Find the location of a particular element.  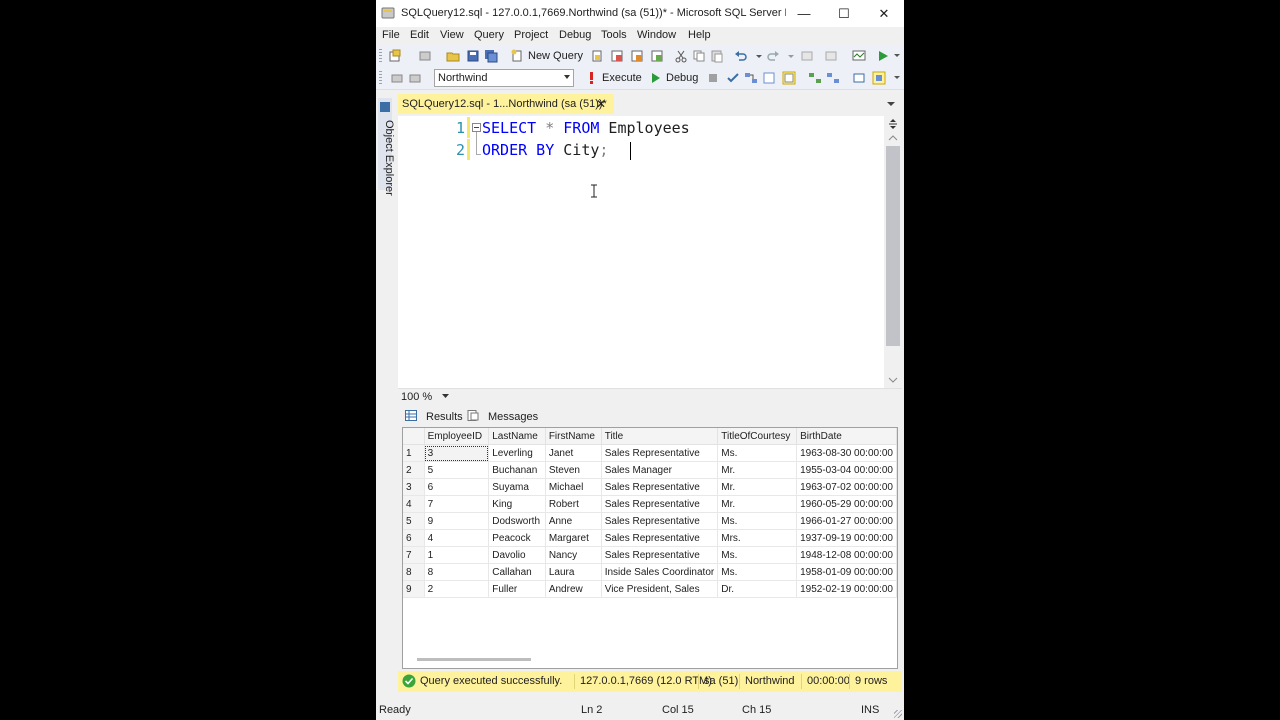

menu-view: View is located at coordinates (452, 35).